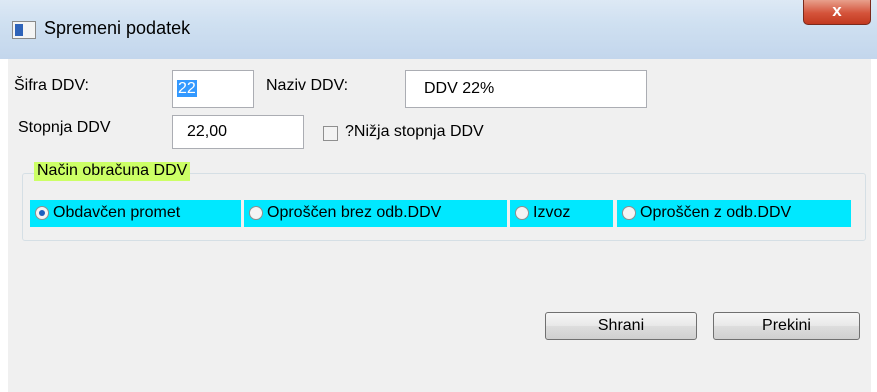  What do you see at coordinates (837, 12) in the screenshot?
I see `close-button: x` at bounding box center [837, 12].